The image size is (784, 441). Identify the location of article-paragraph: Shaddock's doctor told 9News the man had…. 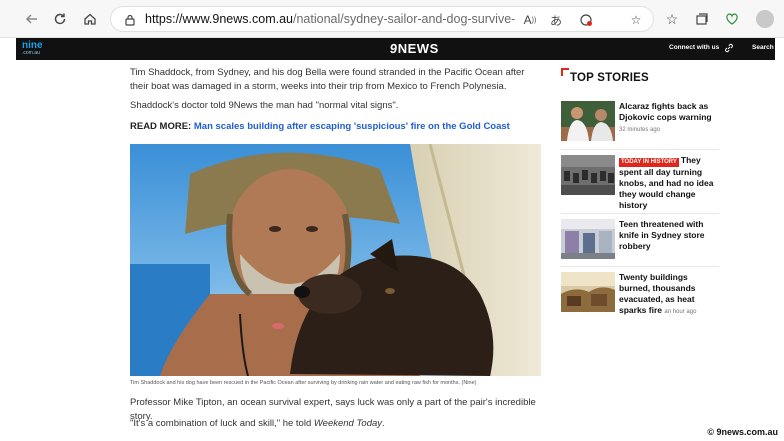
(264, 105).